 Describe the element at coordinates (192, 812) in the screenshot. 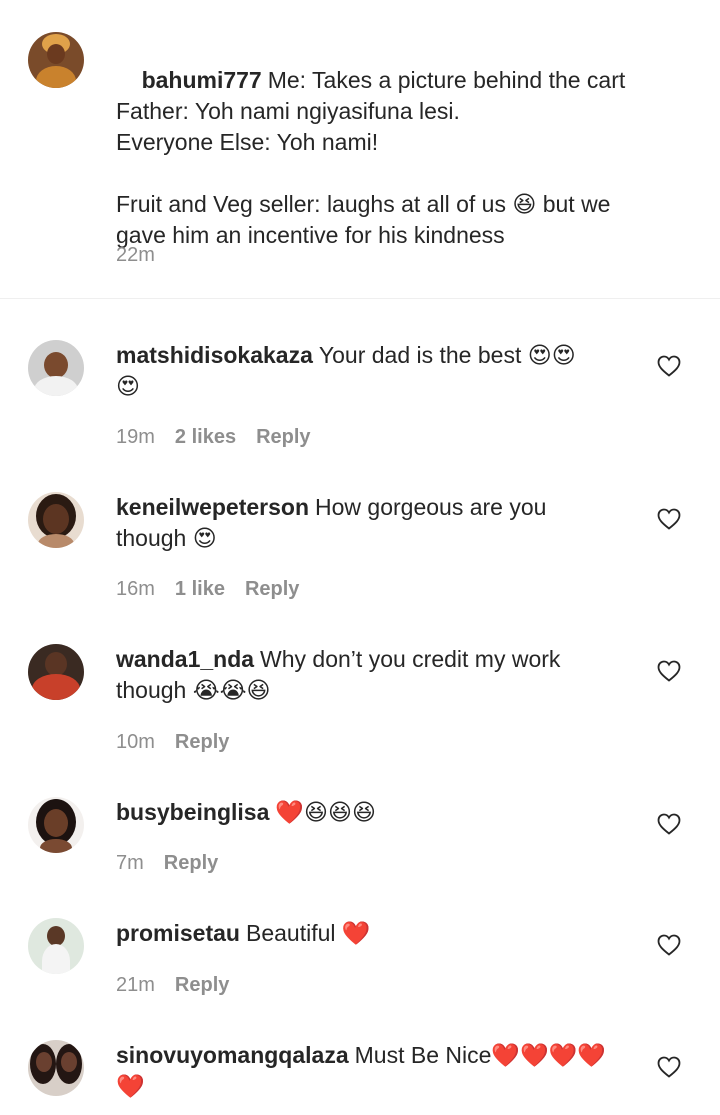

I see `comment-username: busybeinglisa` at that location.